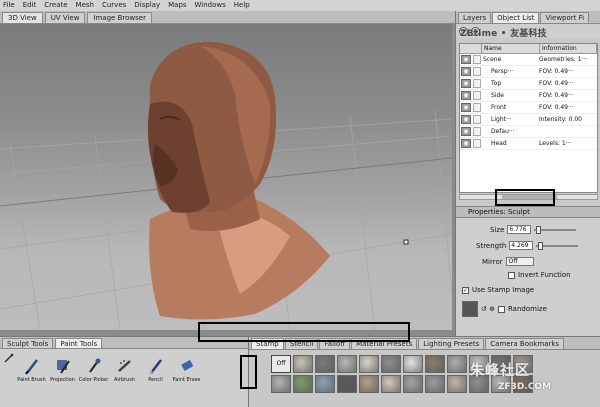  I want to click on highlight-box-palette-side, so click(248, 372).